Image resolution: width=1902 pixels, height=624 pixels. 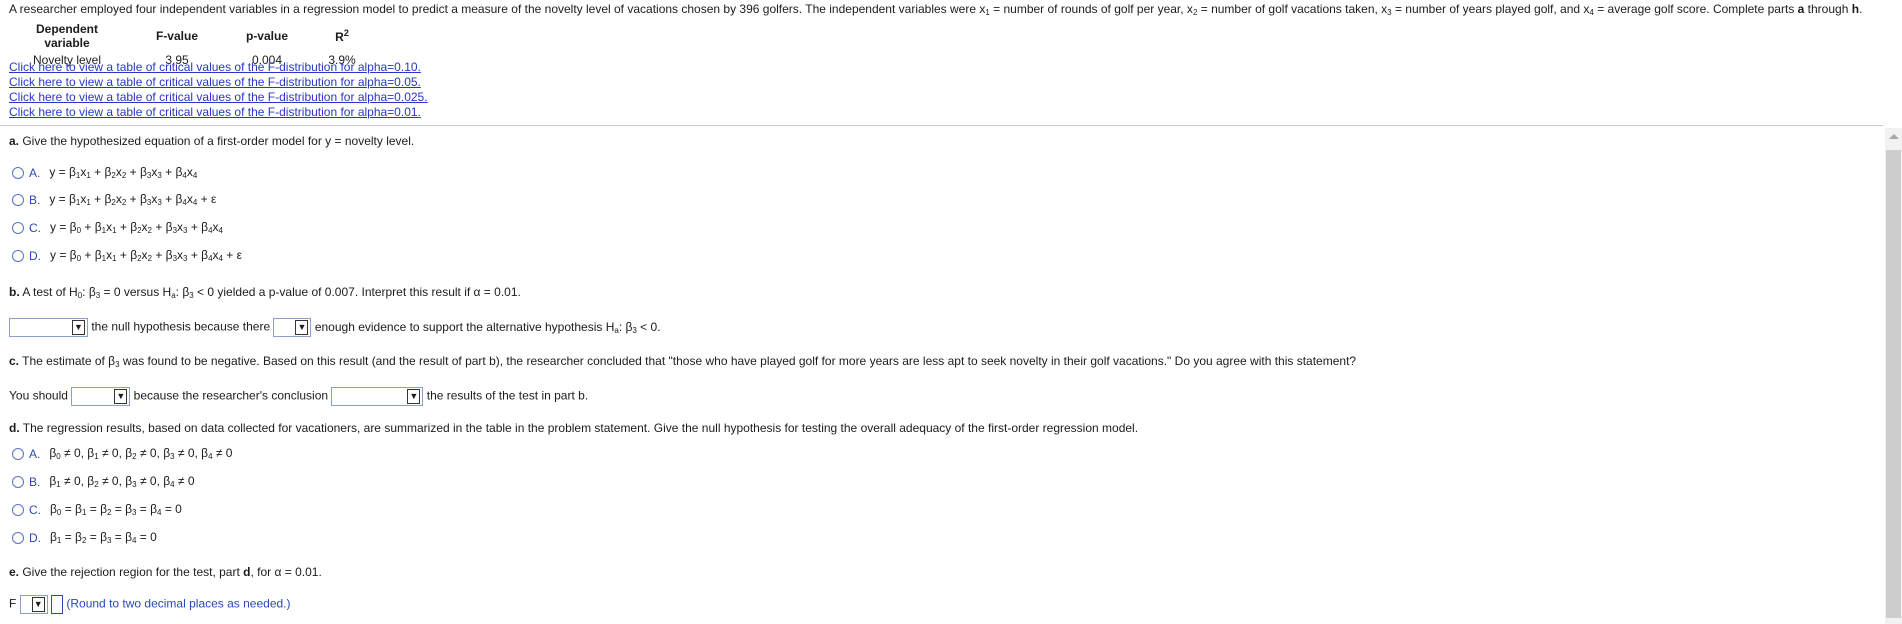 What do you see at coordinates (136, 227) in the screenshot?
I see `option-equation: y = β0 + β1x1 + β2x2 + β3x3 + β4x4` at bounding box center [136, 227].